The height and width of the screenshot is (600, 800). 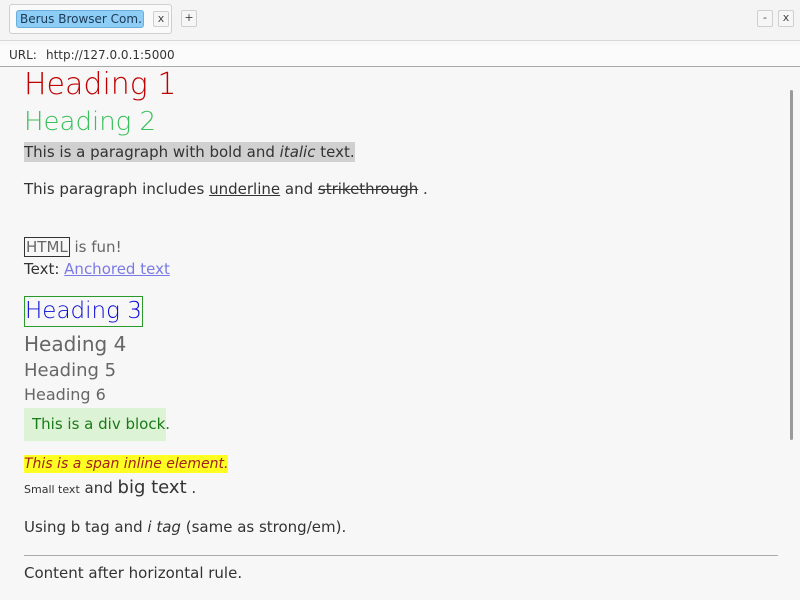 I want to click on btag-middle: and, so click(x=128, y=527).